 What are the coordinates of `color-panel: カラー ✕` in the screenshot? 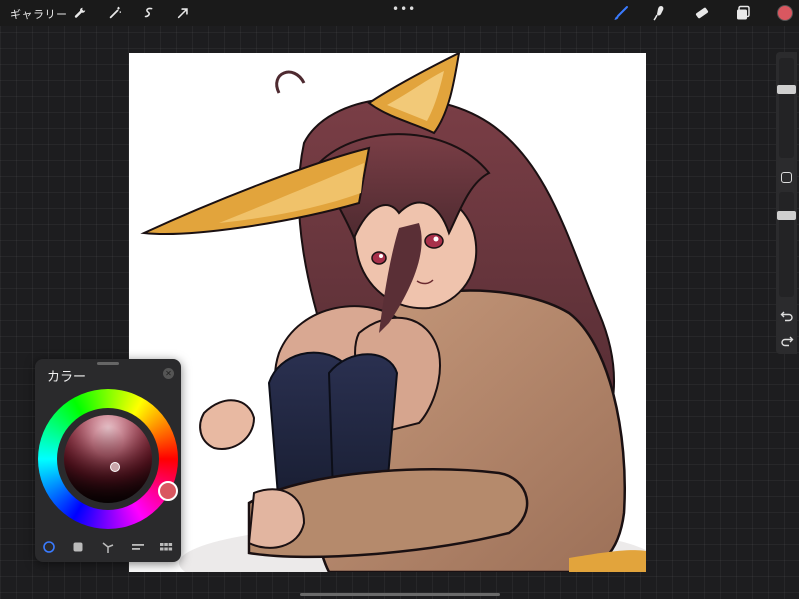 It's located at (108, 460).